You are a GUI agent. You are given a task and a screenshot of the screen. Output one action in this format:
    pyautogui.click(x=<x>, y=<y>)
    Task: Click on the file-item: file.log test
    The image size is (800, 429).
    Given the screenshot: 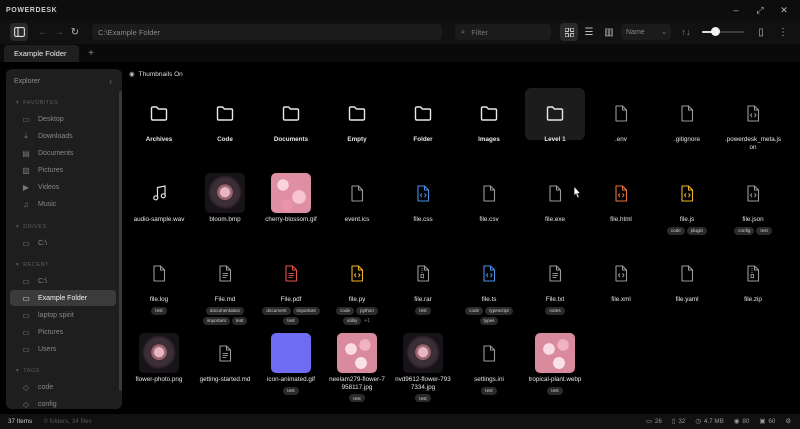 What is the action you would take?
    pyautogui.click(x=159, y=288)
    